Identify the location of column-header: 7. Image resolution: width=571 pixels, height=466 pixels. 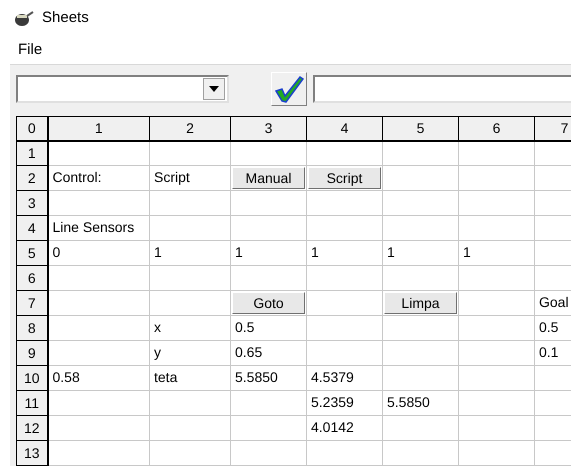
(552, 128).